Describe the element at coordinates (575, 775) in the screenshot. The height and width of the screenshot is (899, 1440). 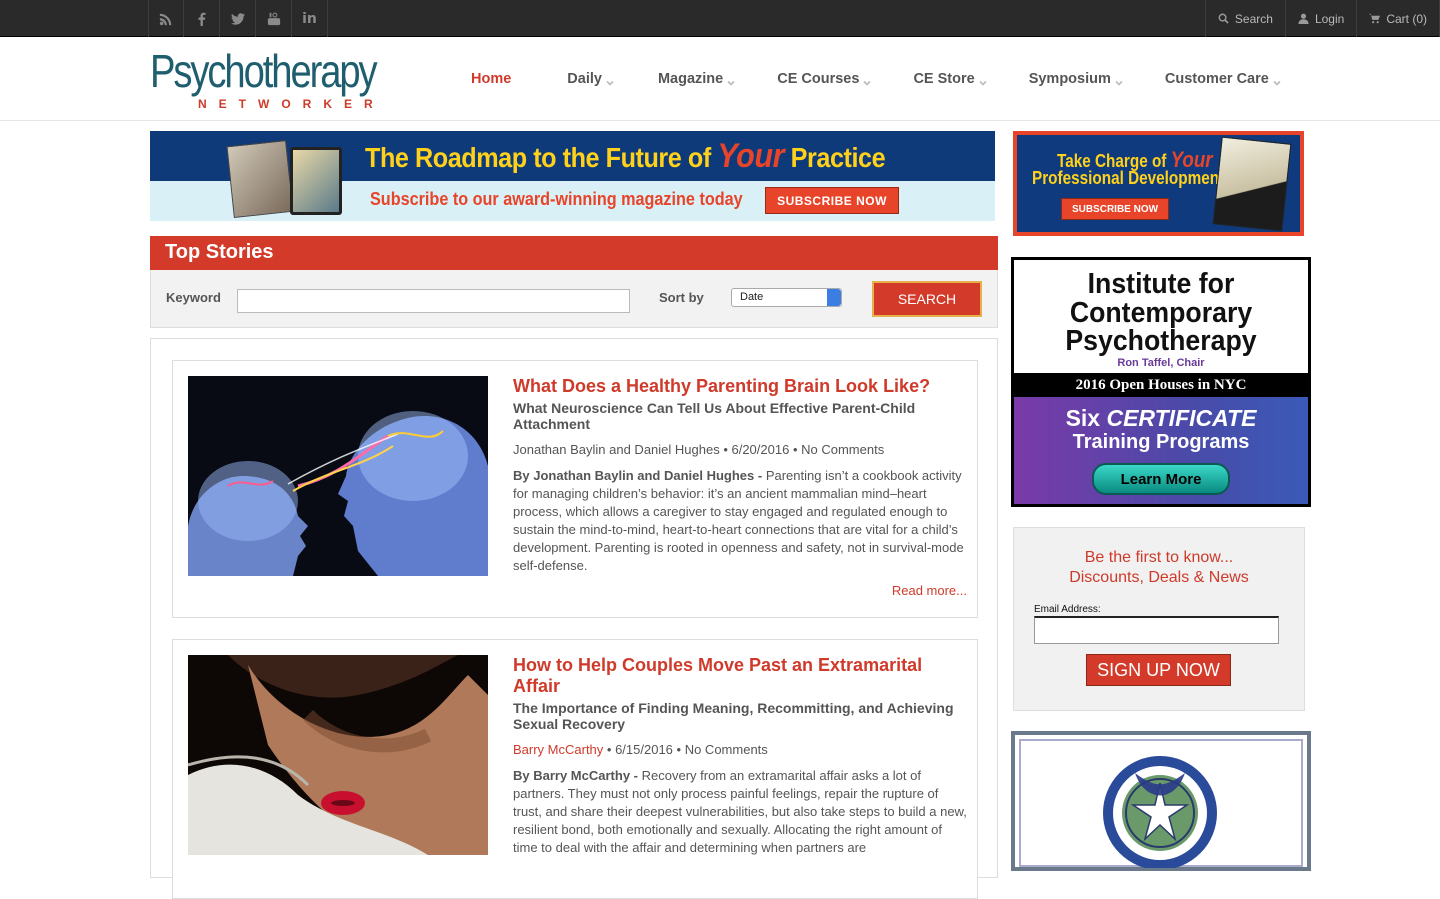
I see `story-byline: By Barry McCarthy -` at that location.